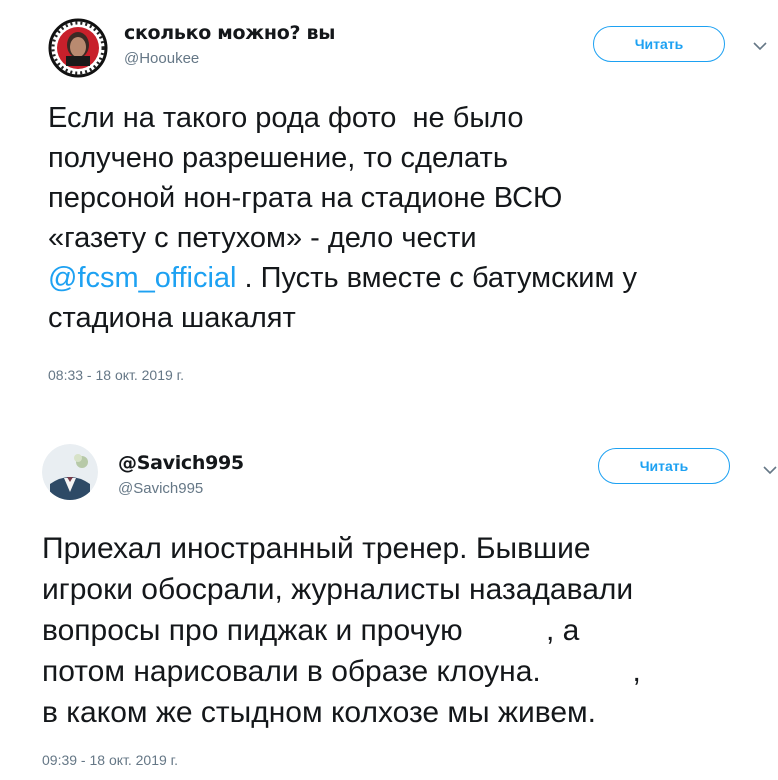 The height and width of the screenshot is (780, 778). What do you see at coordinates (116, 375) in the screenshot?
I see `timestamp: 08:33 - 18 окт. 2019 г.` at bounding box center [116, 375].